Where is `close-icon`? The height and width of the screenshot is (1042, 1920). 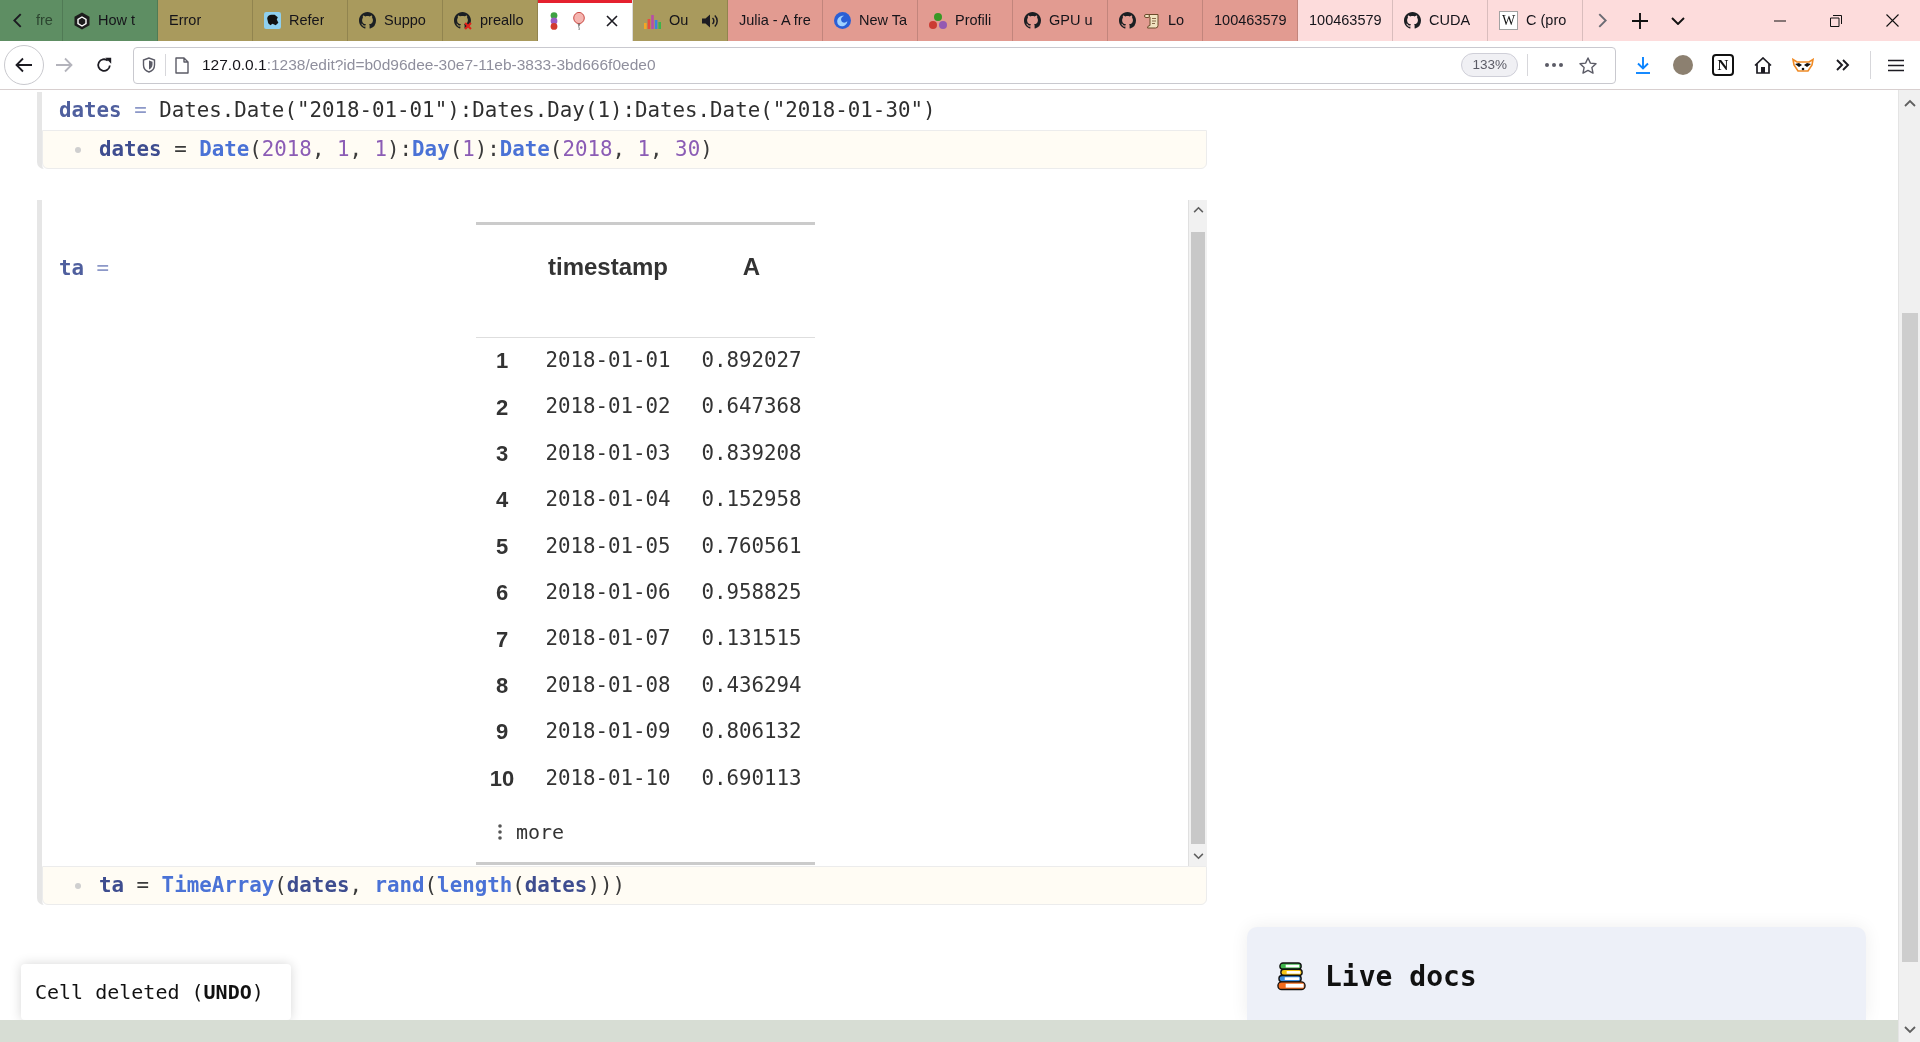
close-icon is located at coordinates (612, 20).